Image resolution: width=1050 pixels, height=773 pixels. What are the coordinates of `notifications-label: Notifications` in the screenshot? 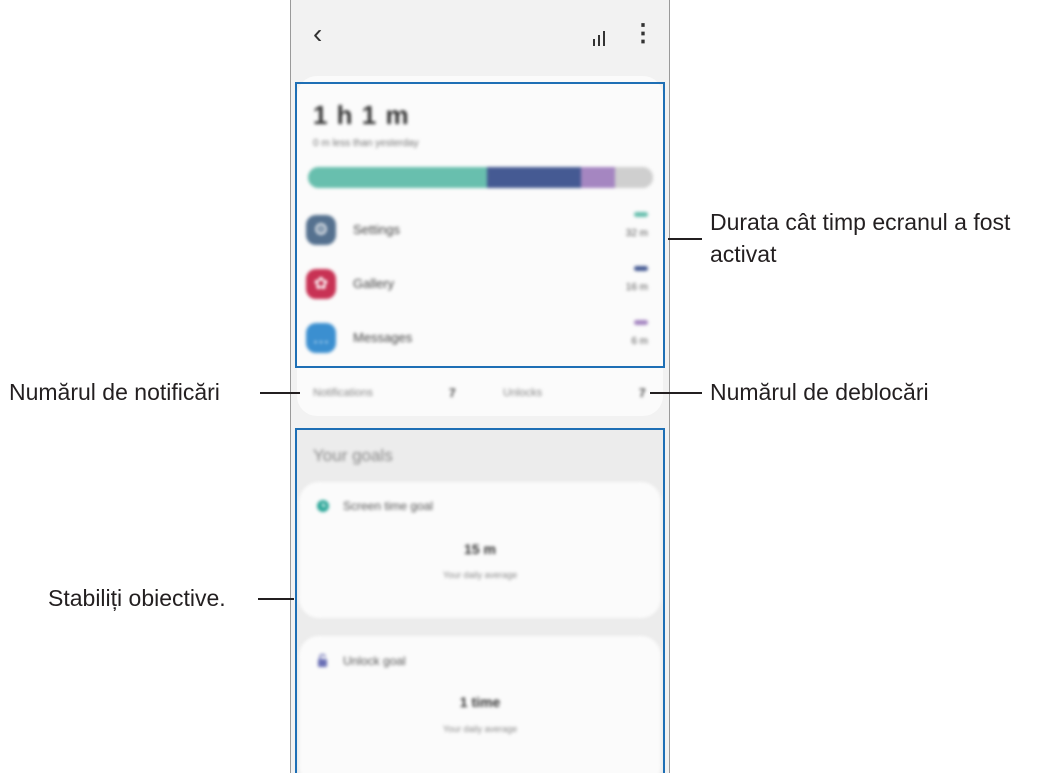 It's located at (343, 393).